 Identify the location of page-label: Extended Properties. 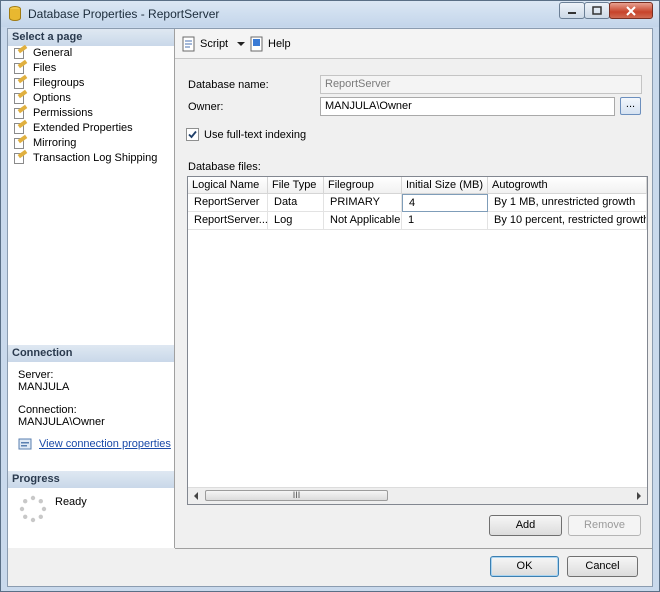
(83, 128).